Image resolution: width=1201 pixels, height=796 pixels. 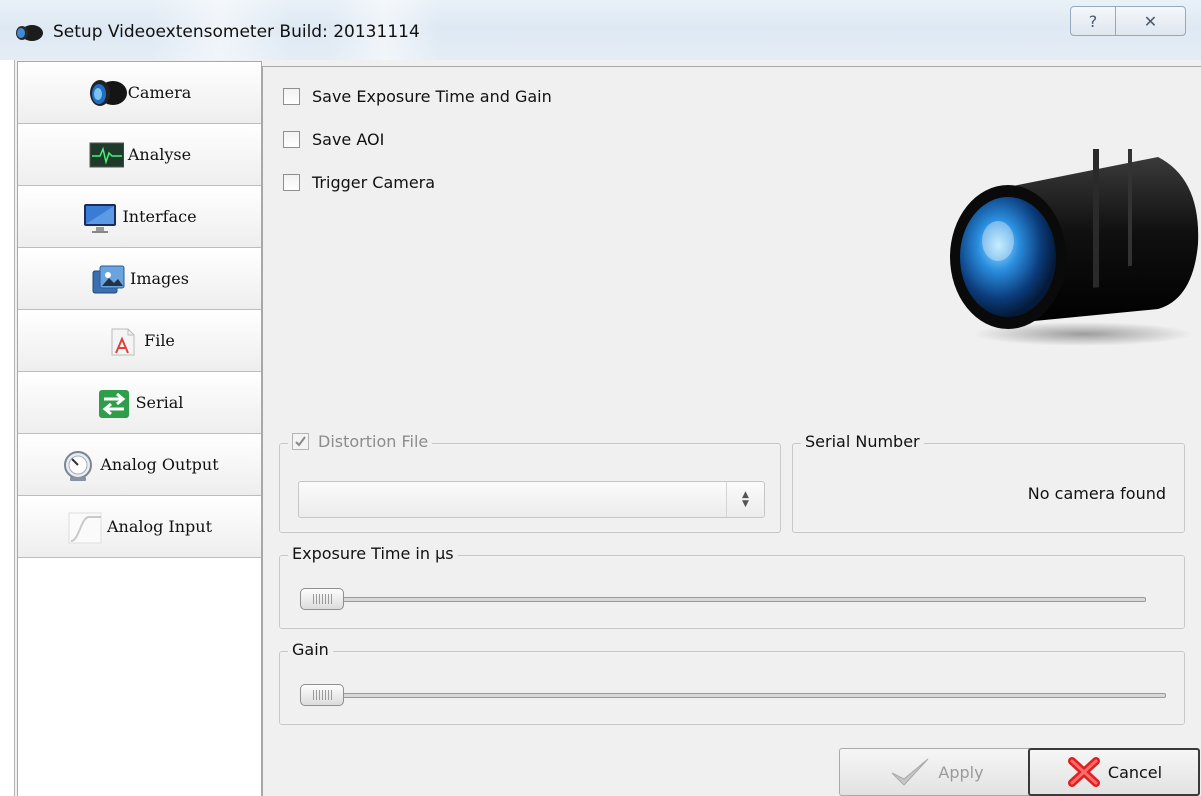 What do you see at coordinates (291, 96) in the screenshot?
I see `save-exposure-checkbox` at bounding box center [291, 96].